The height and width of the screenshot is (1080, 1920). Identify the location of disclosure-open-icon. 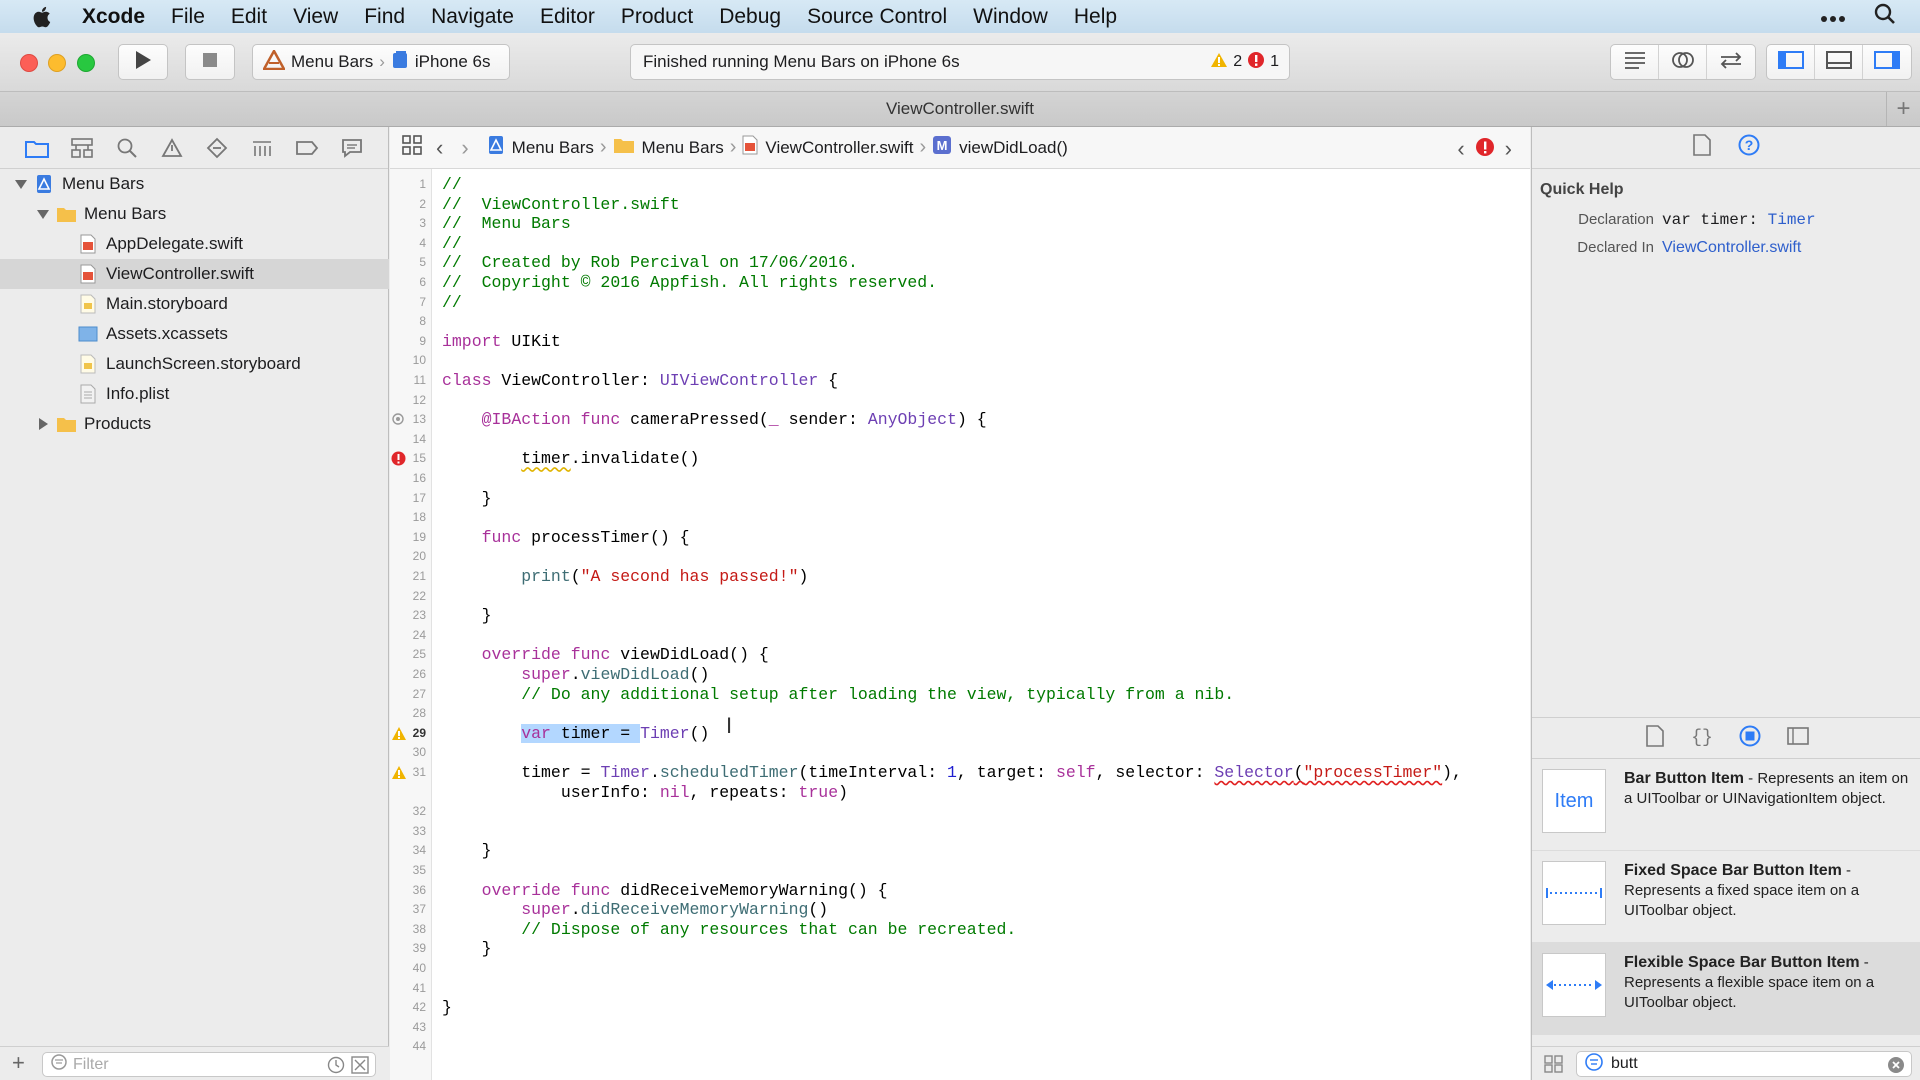
(21, 184).